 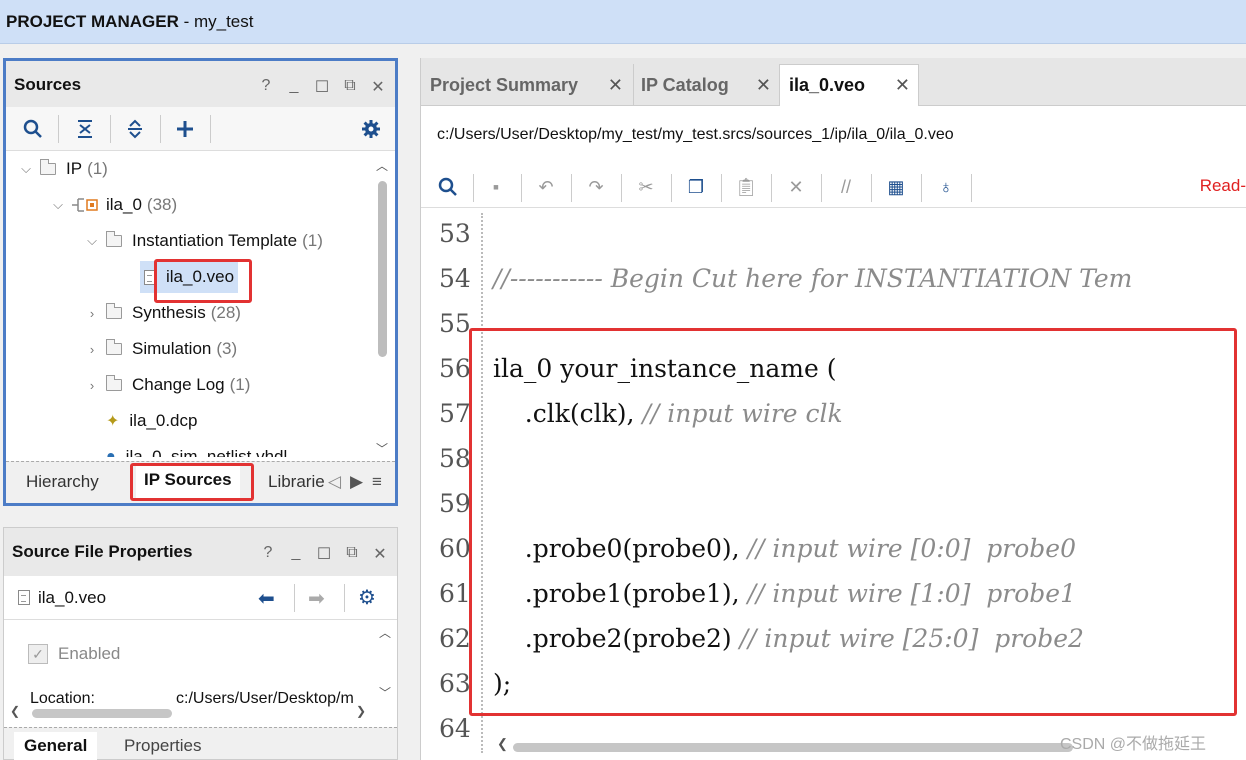 What do you see at coordinates (200, 552) in the screenshot?
I see `properties-header: Source File Properties ? _ ☐ ⧉ ✕` at bounding box center [200, 552].